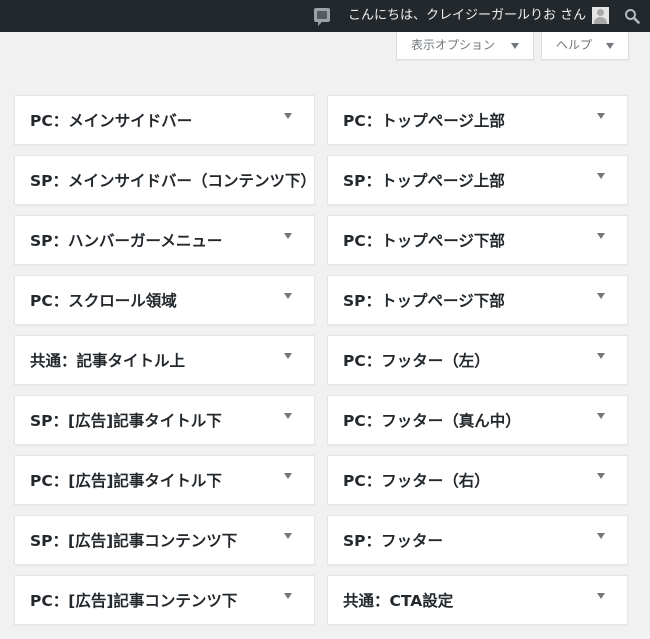 The image size is (650, 639). I want to click on sidebar-widget-area: PC：フッター（真ん中）, so click(477, 420).